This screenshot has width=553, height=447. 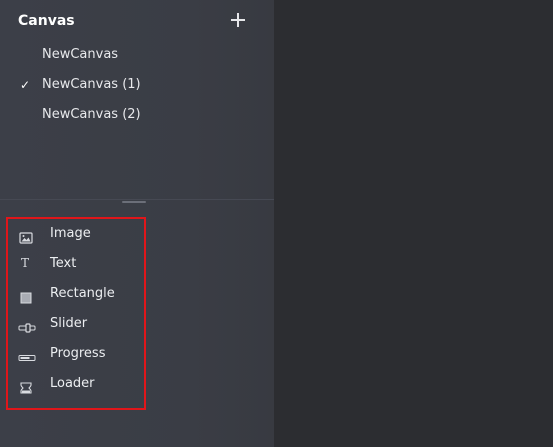 I want to click on canvas-item-label: NewCanvas (2), so click(x=91, y=114).